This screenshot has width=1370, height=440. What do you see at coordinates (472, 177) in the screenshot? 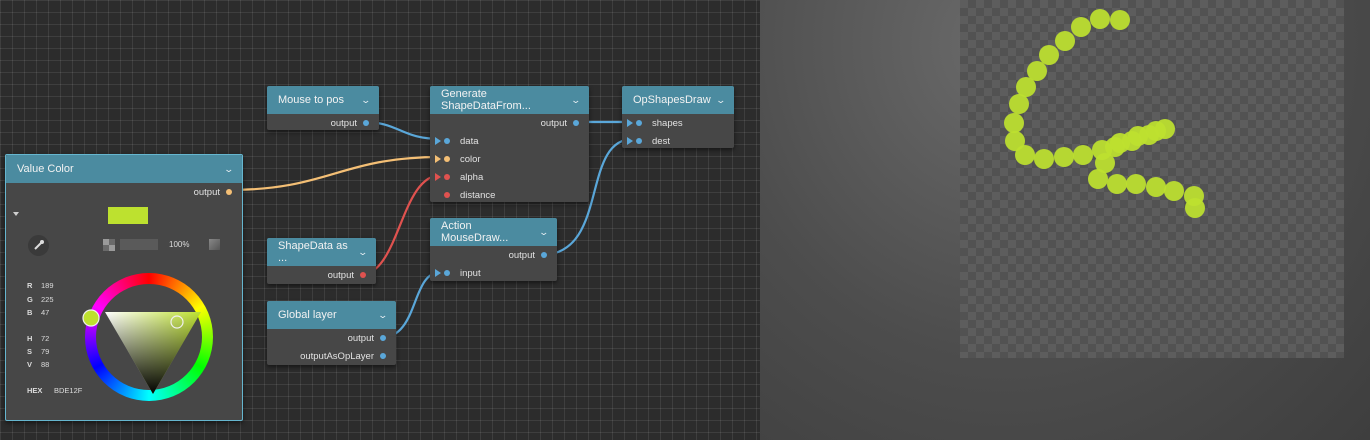
I see `port-label: alpha` at bounding box center [472, 177].